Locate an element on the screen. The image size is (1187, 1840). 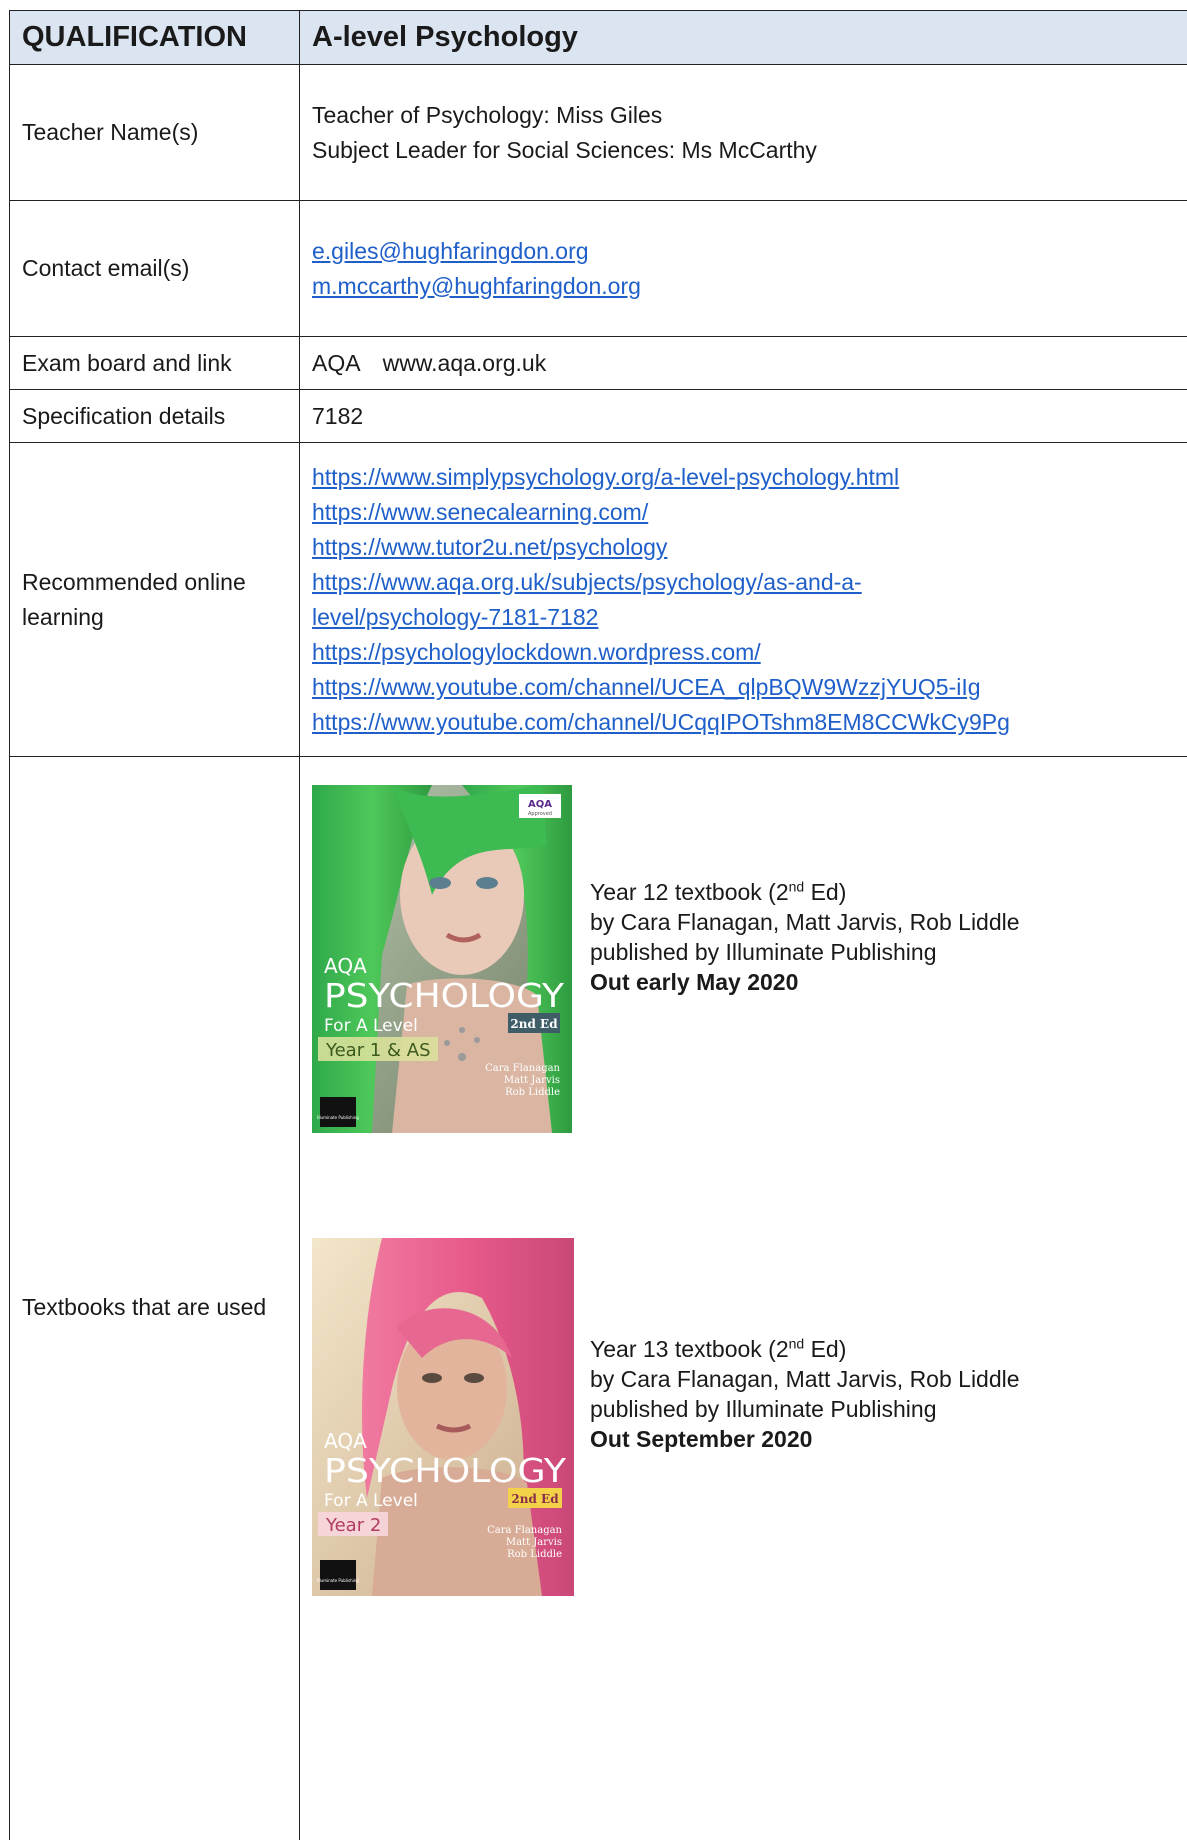
online-learning-label: Recommended online learning is located at coordinates (154, 599).